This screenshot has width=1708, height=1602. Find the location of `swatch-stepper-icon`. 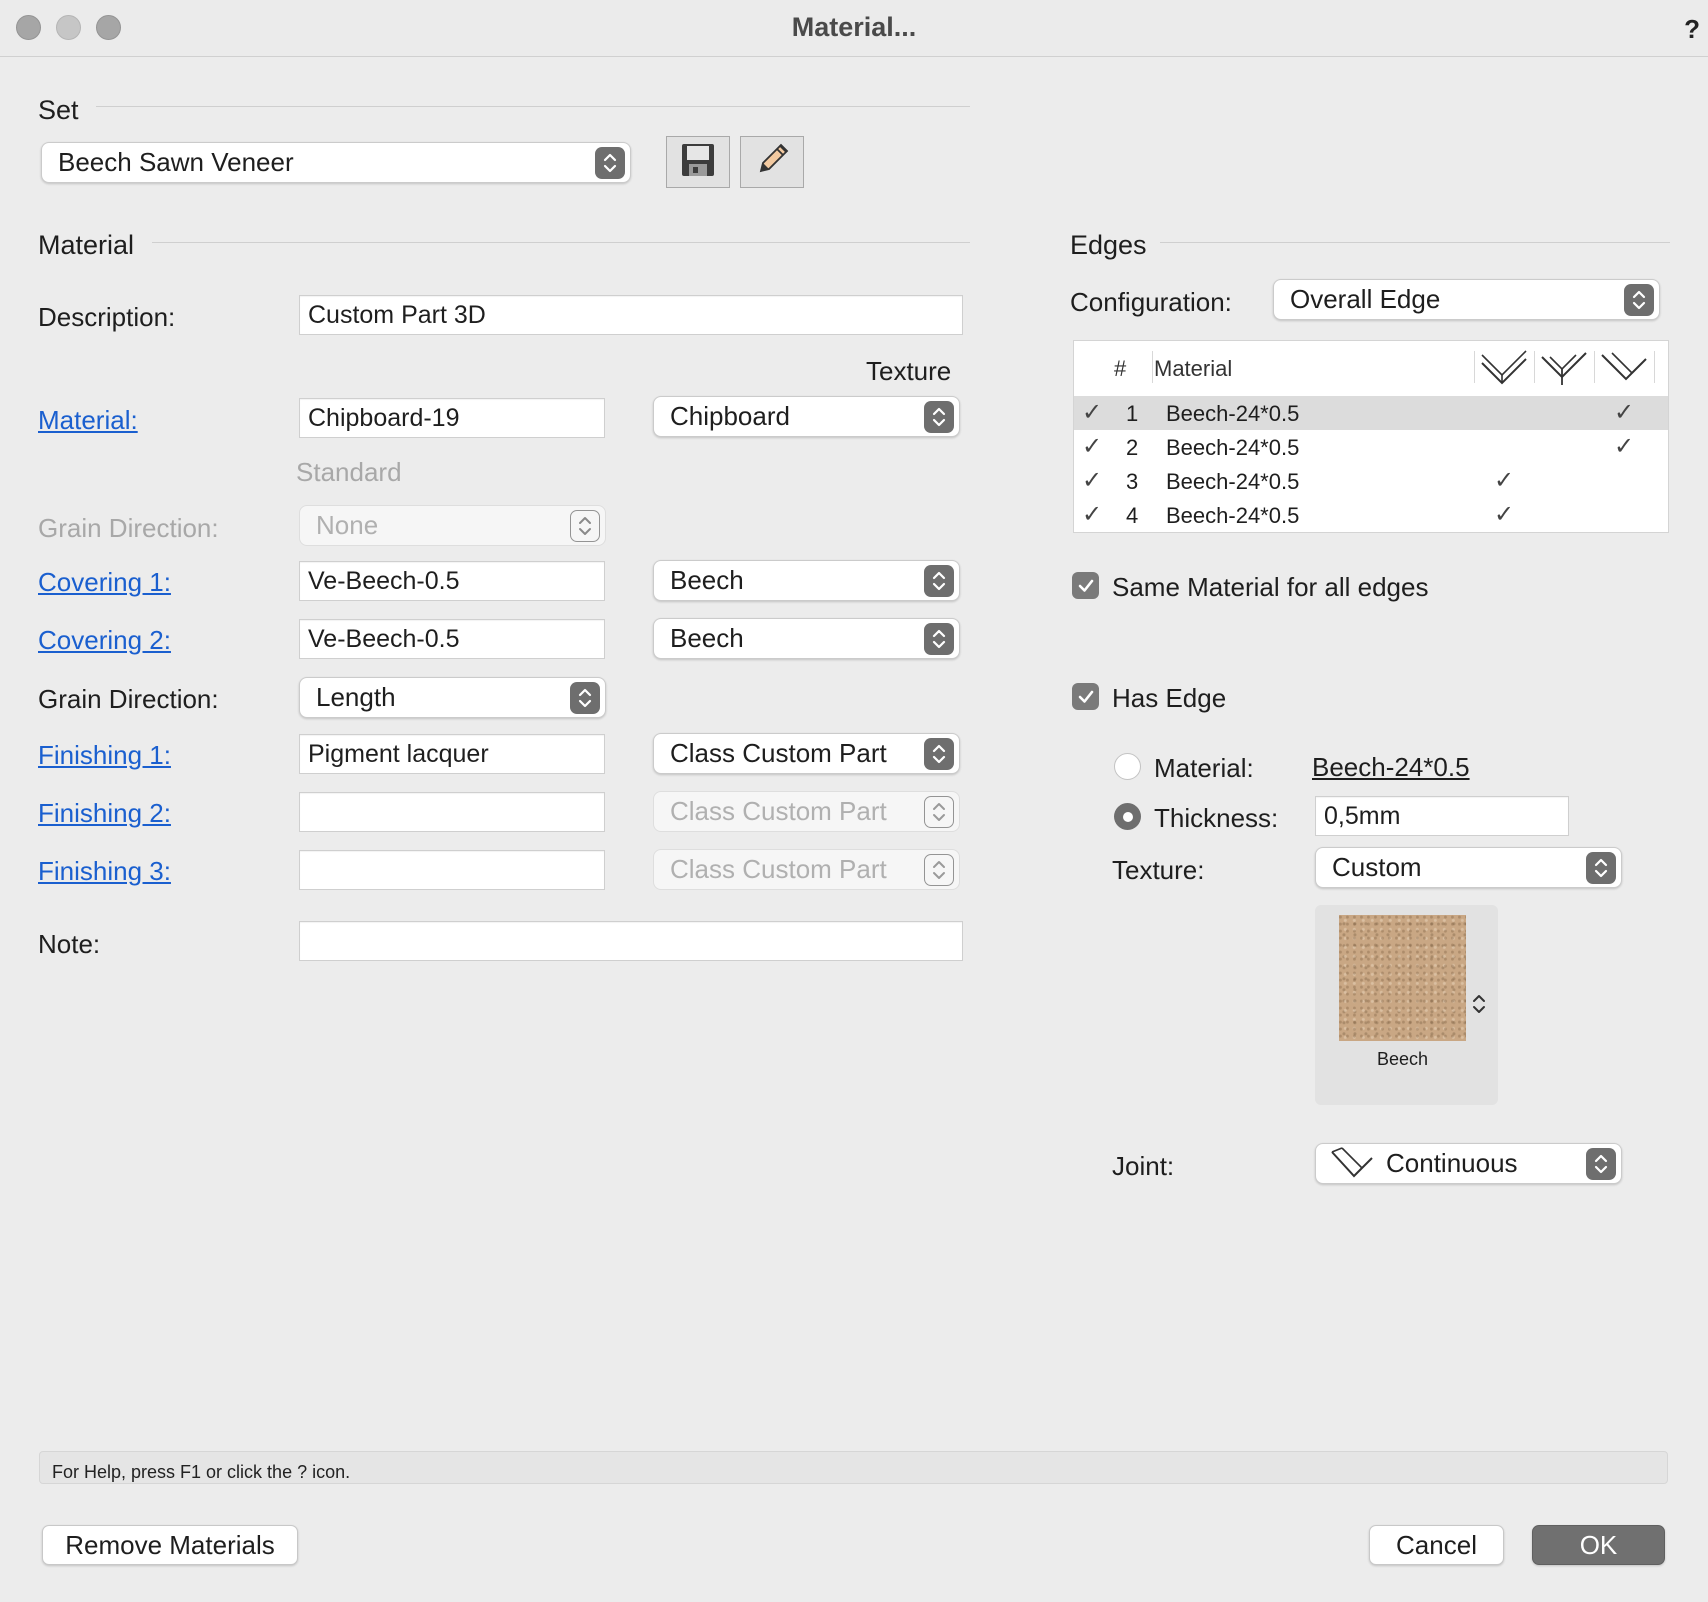

swatch-stepper-icon is located at coordinates (1479, 1006).